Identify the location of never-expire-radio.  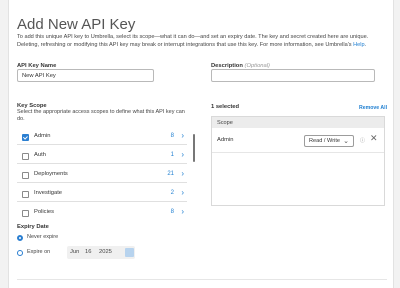
(20, 237).